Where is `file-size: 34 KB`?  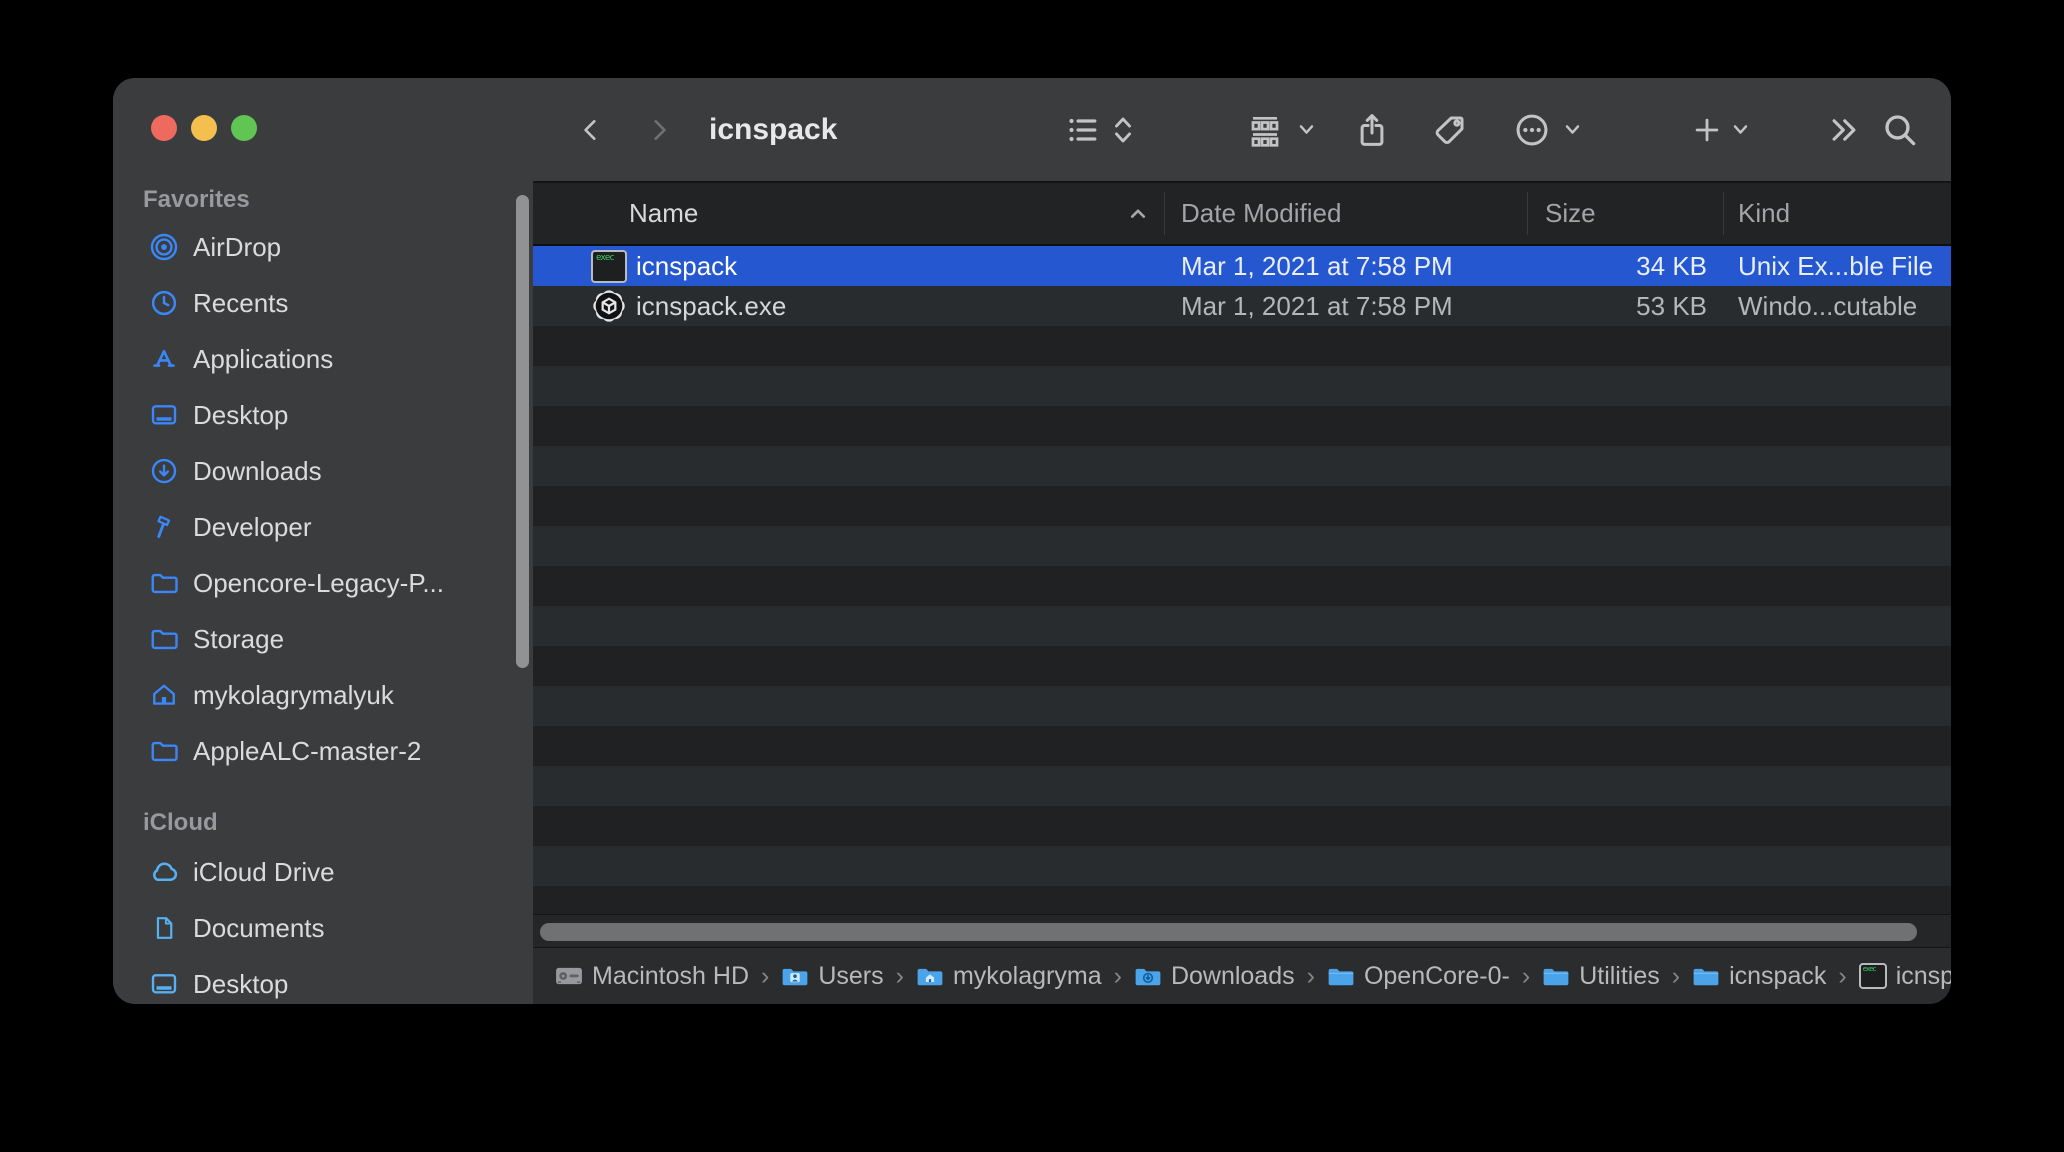 file-size: 34 KB is located at coordinates (1671, 265).